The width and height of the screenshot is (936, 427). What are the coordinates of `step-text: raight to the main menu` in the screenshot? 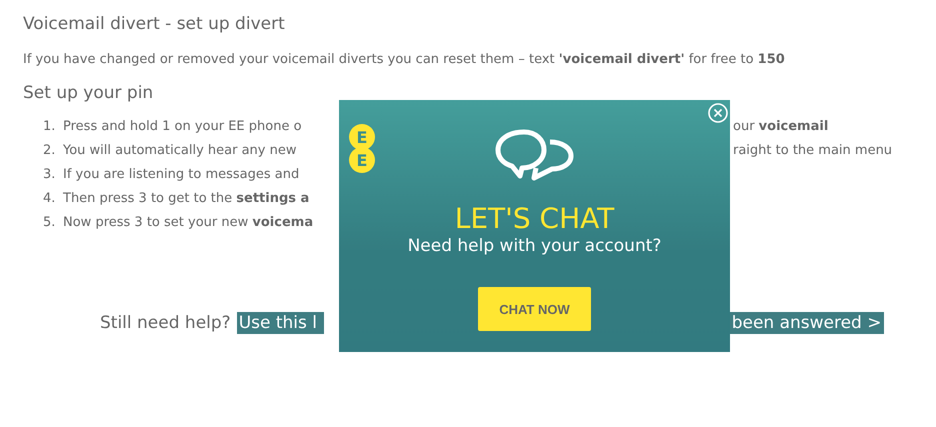 It's located at (812, 151).